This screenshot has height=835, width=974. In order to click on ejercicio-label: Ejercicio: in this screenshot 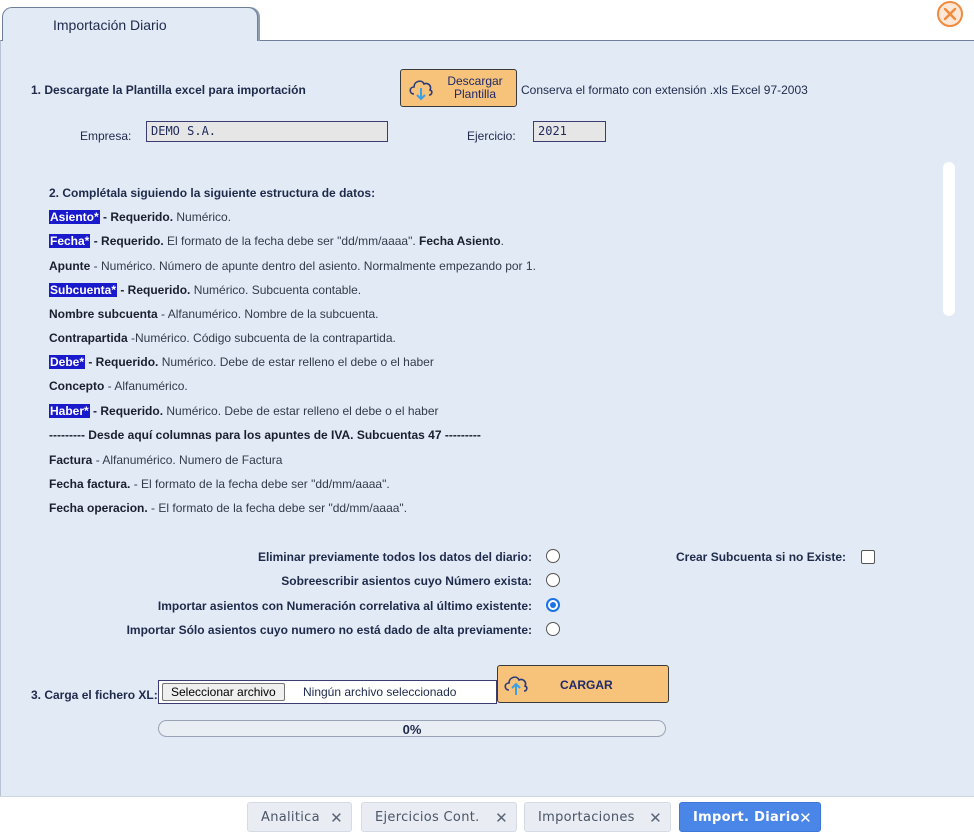, I will do `click(491, 136)`.